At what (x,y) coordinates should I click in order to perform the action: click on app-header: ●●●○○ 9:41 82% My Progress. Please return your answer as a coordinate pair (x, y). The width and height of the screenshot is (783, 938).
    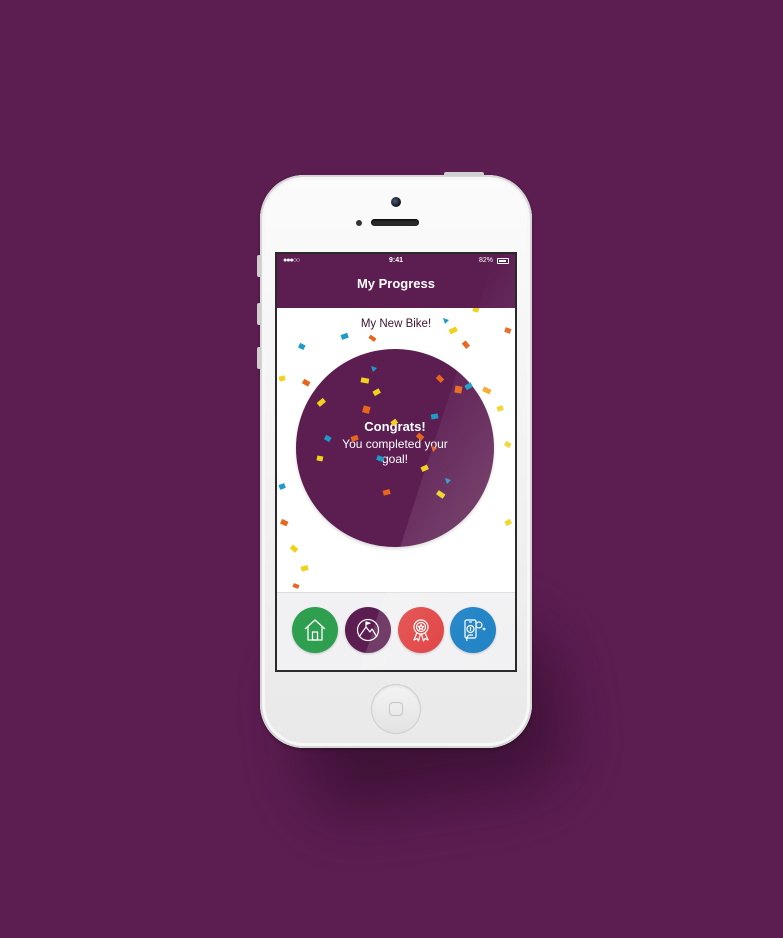
    Looking at the image, I should click on (396, 281).